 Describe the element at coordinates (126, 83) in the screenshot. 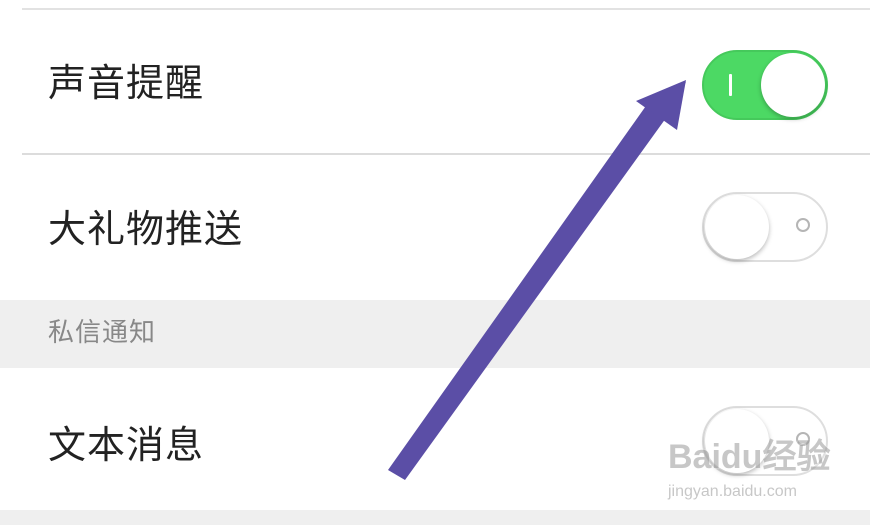

I see `sound-reminder-label: 声音提醒` at that location.